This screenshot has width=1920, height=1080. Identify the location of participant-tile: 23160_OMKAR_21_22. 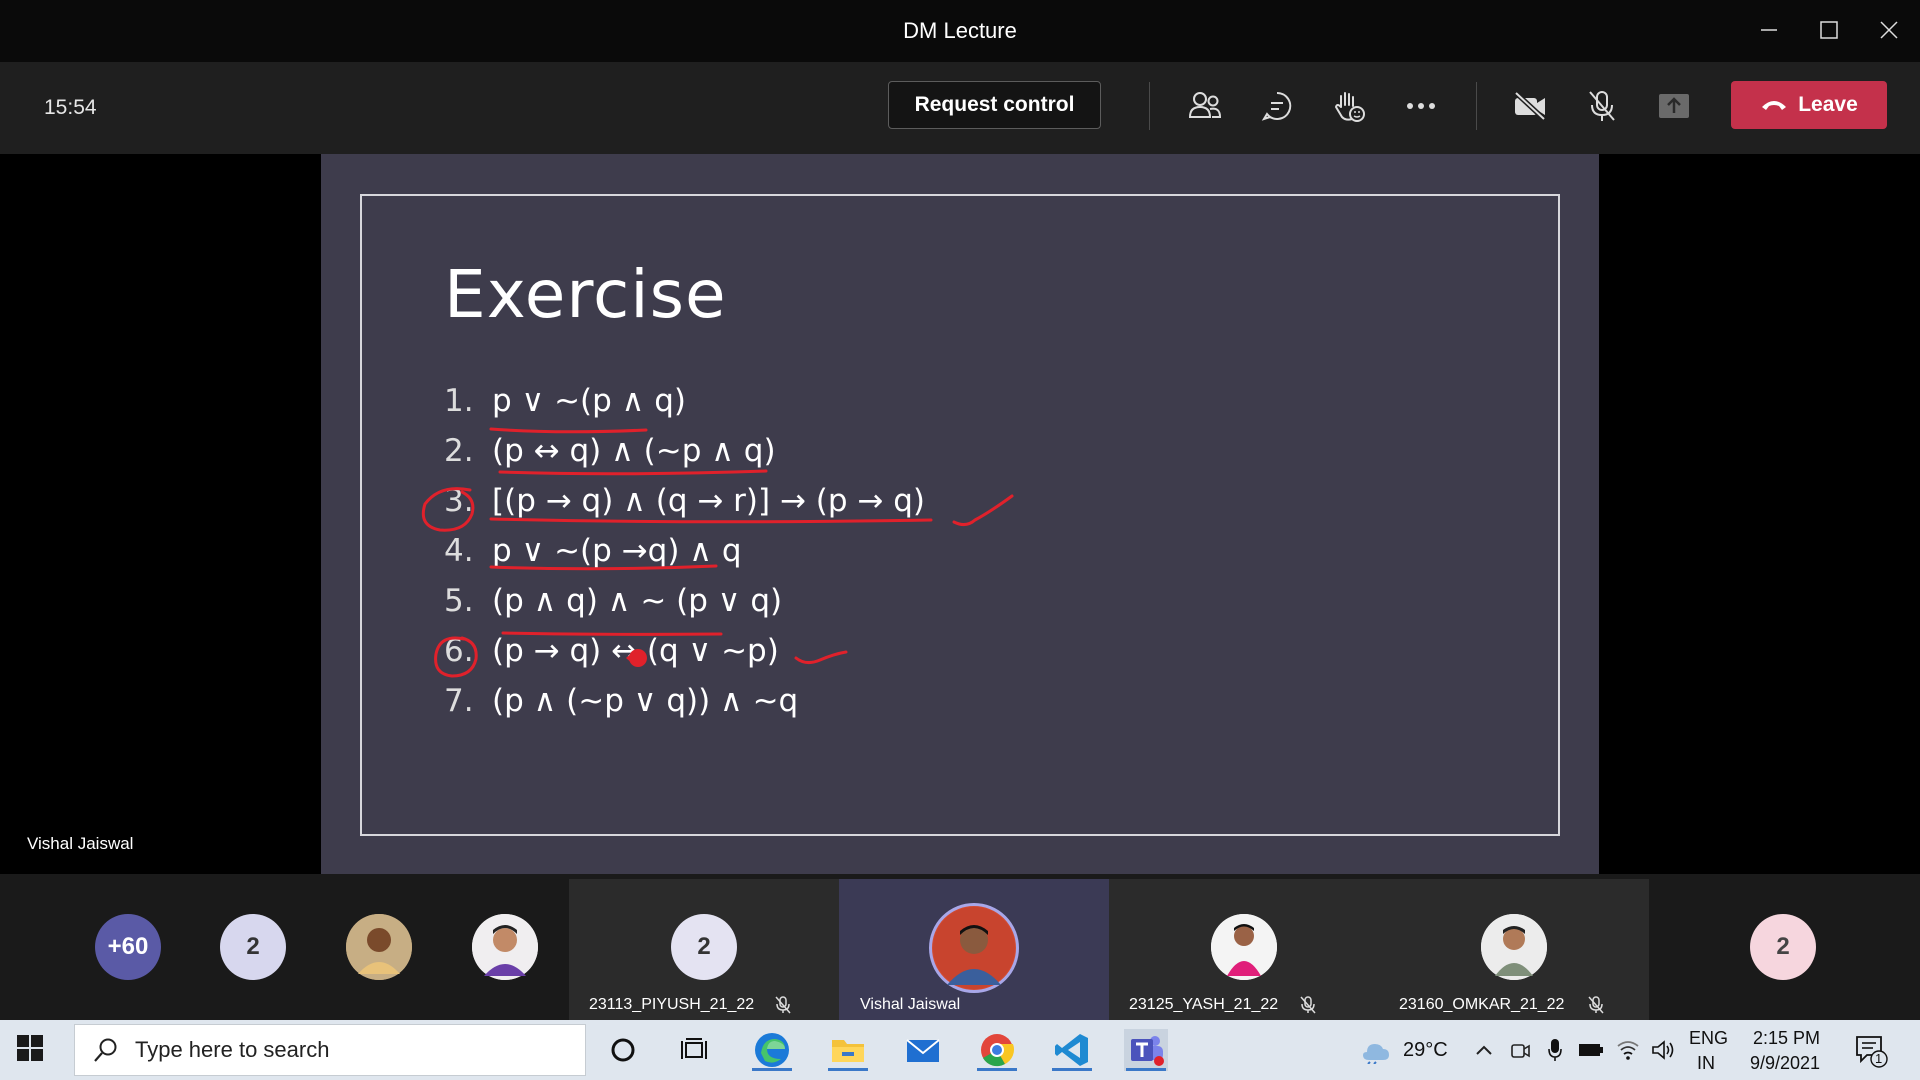
(1514, 949).